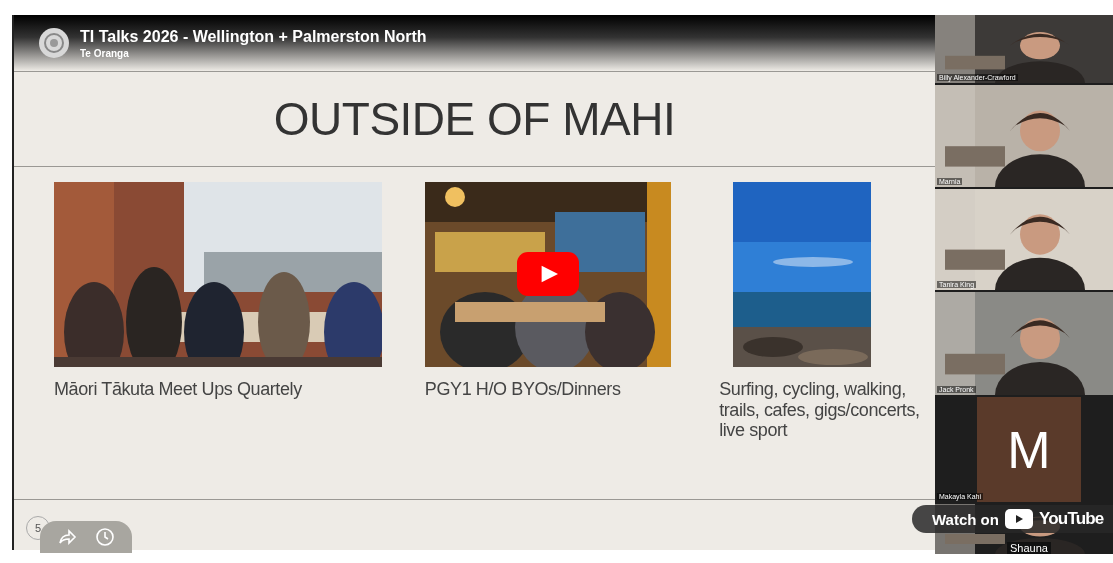 The height and width of the screenshot is (563, 1113). Describe the element at coordinates (54, 43) in the screenshot. I see `channel-logo-icon` at that location.